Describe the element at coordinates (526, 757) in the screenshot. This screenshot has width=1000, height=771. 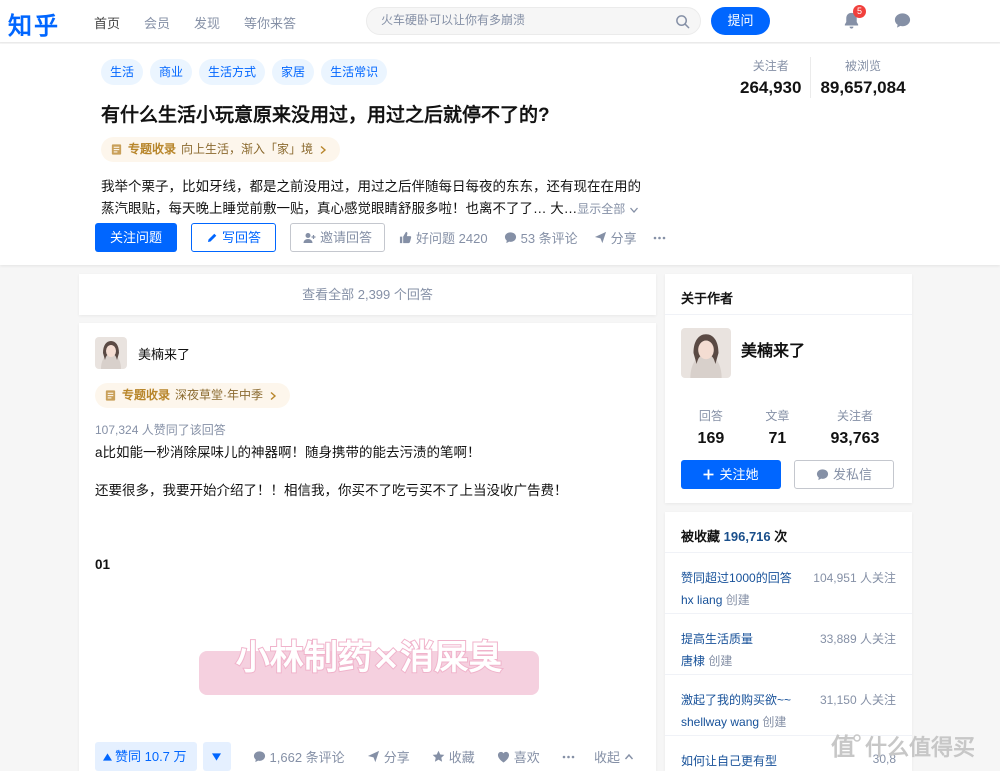
I see `like-label: 喜欢` at that location.